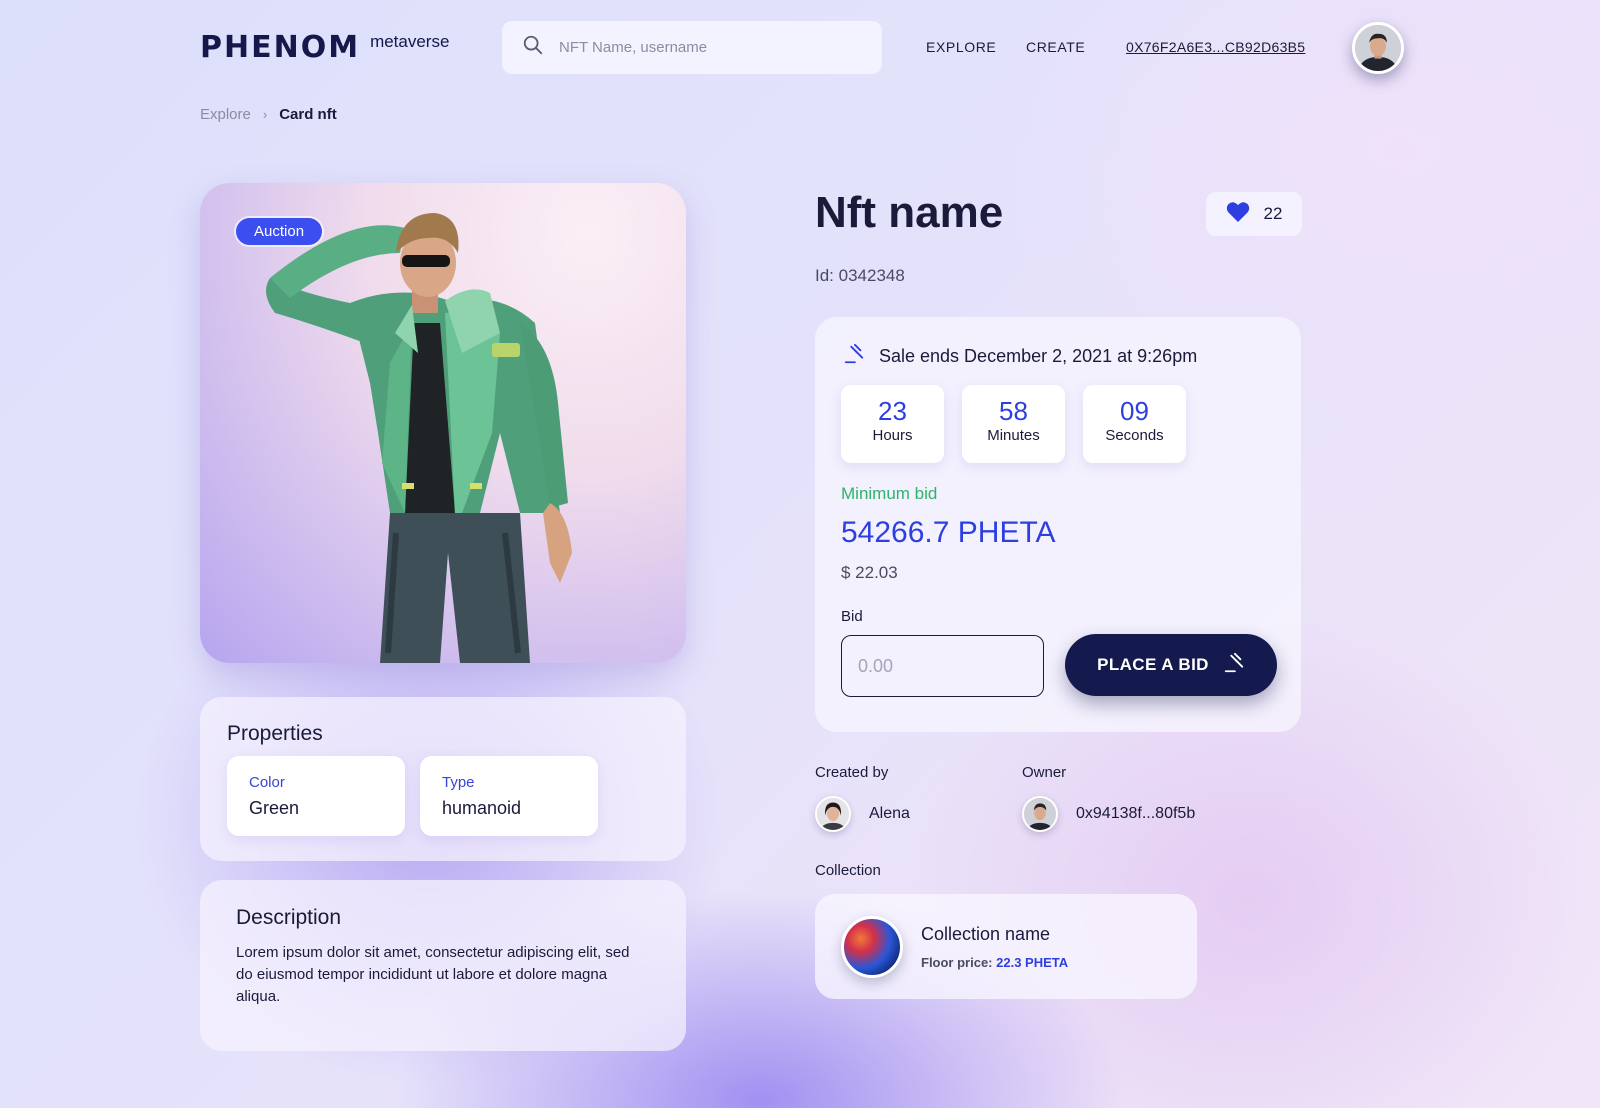 The image size is (1600, 1108). I want to click on property-value: humanoid, so click(482, 808).